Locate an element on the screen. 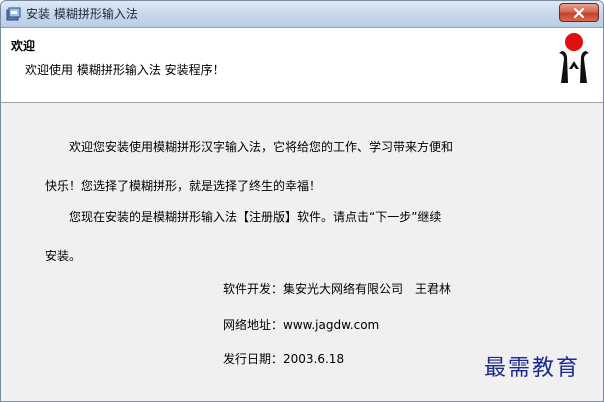 The image size is (604, 402). website-info: 网络地址：www.jagdw.com is located at coordinates (301, 325).